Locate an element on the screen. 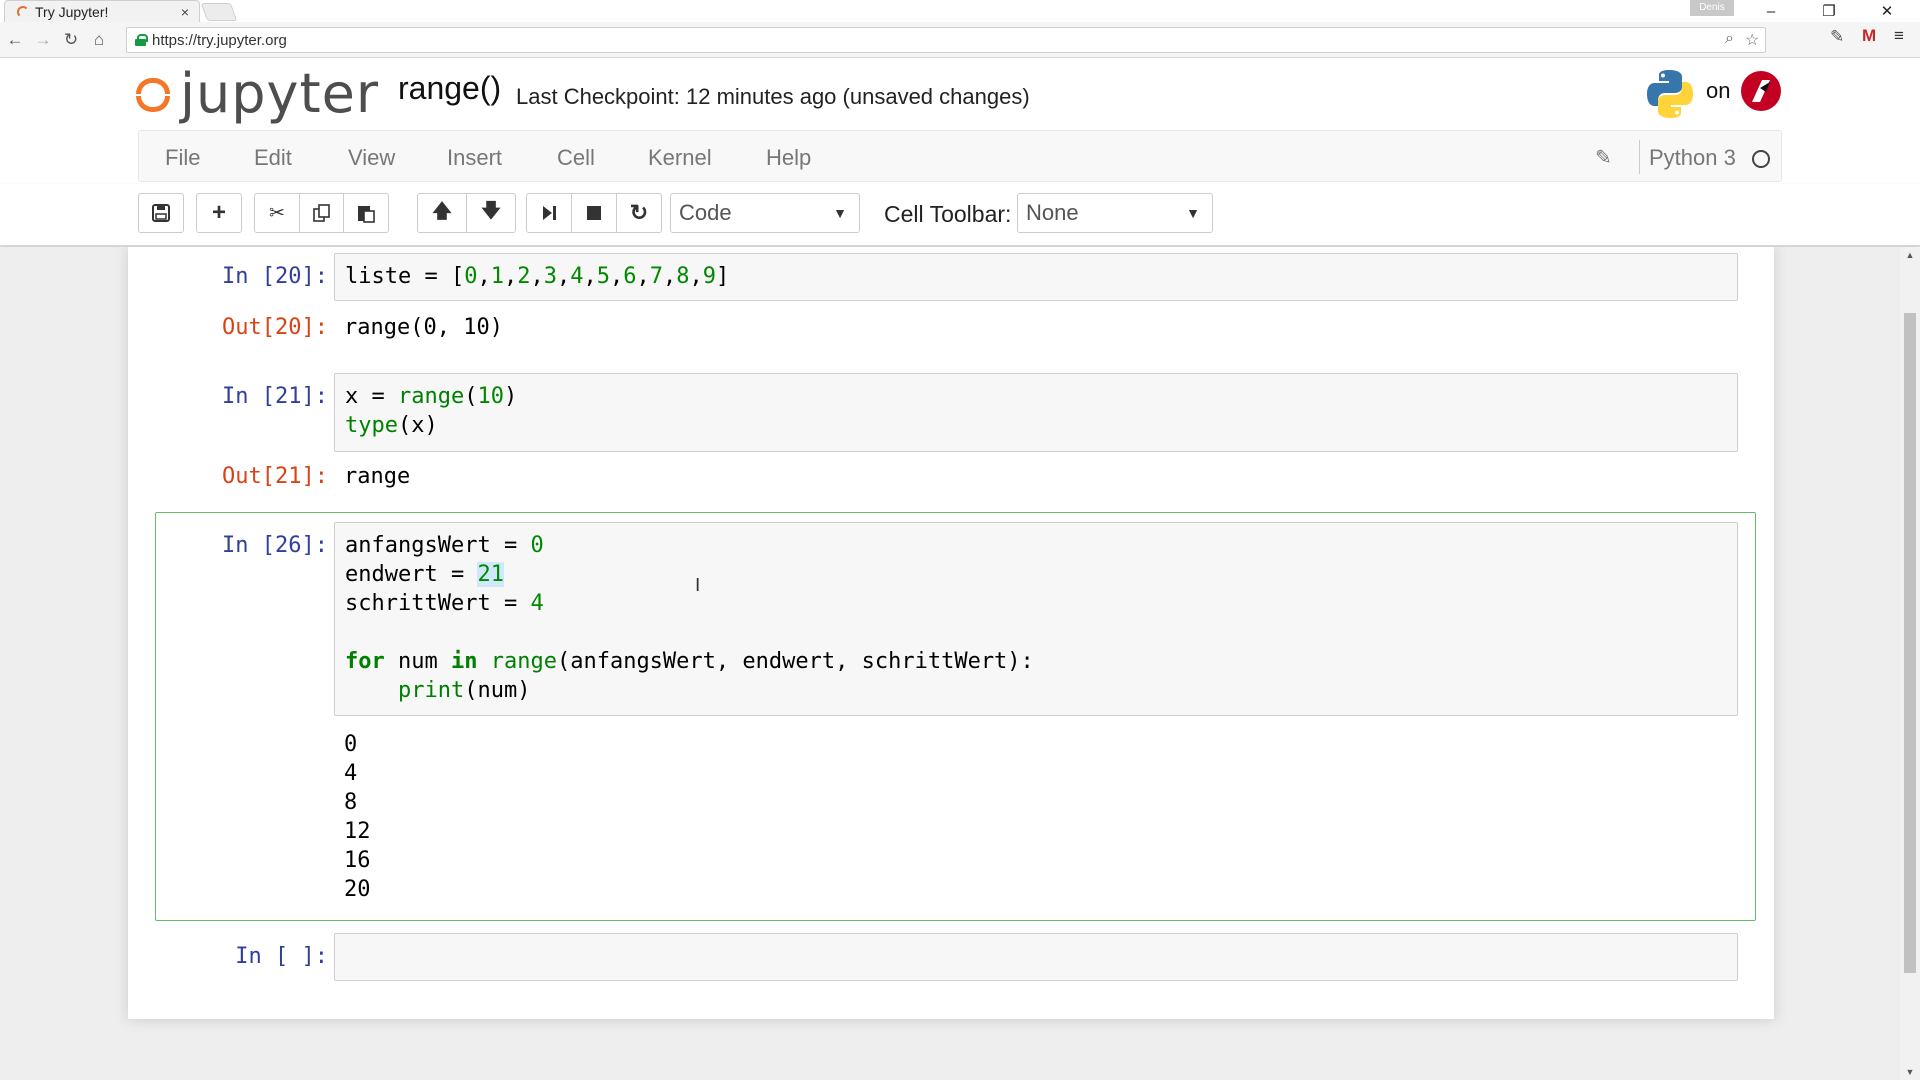 This screenshot has width=1920, height=1080. gmail-extension-icon: M is located at coordinates (1869, 36).